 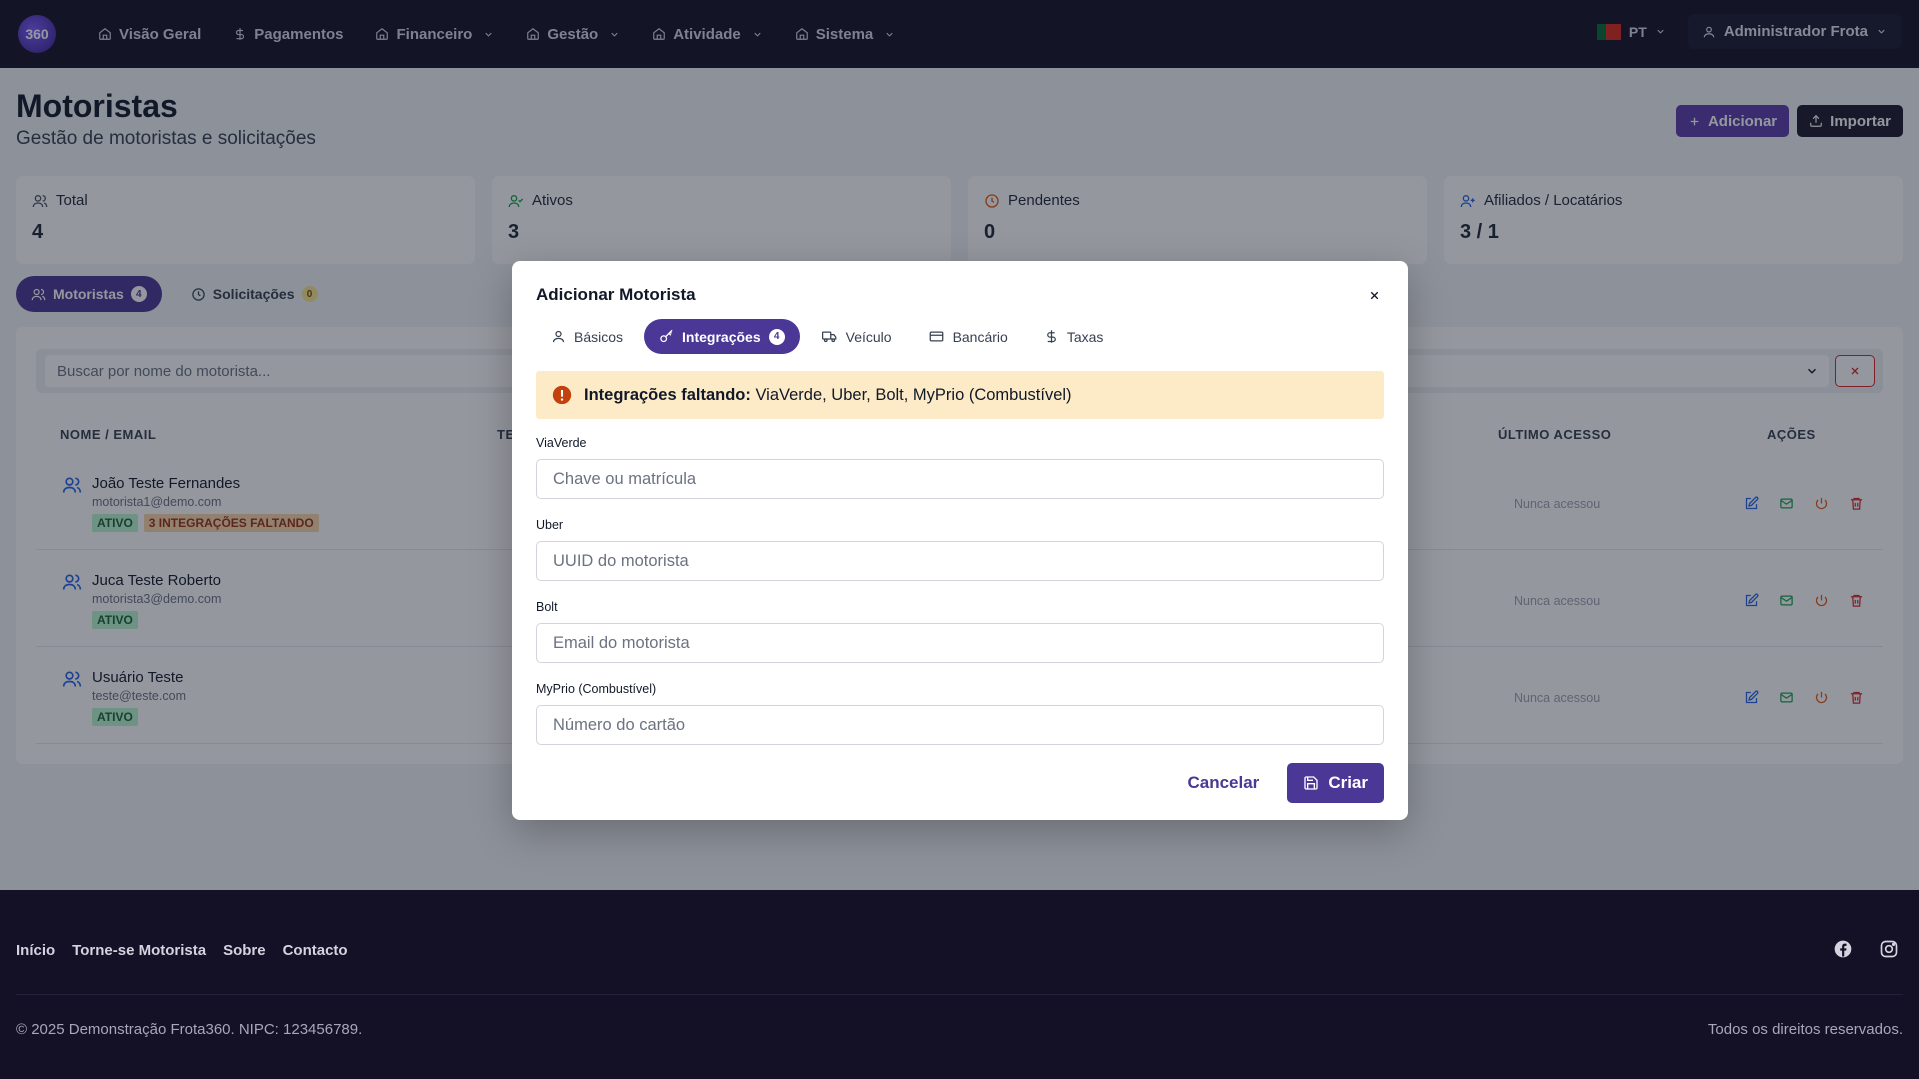 I want to click on tab-label: Bancário, so click(x=980, y=336).